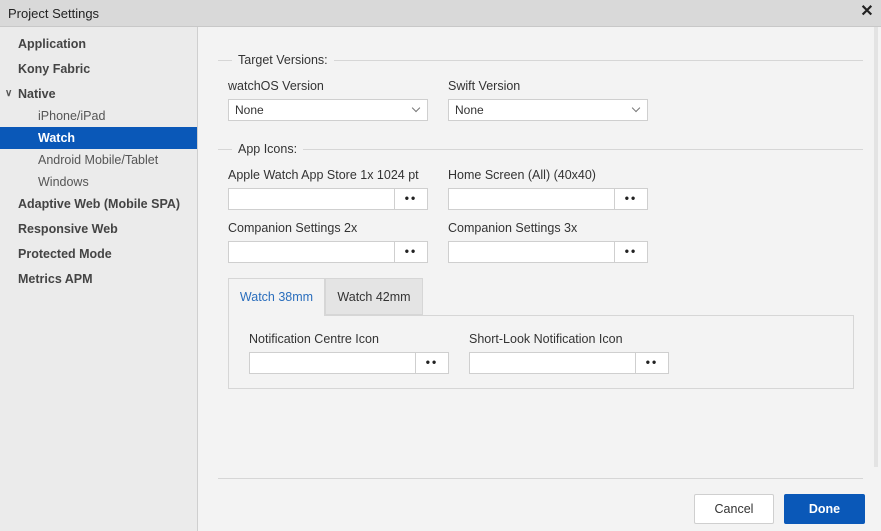 This screenshot has width=881, height=531. Describe the element at coordinates (98, 229) in the screenshot. I see `sidebar-item-responsive-web: Responsive Web` at that location.